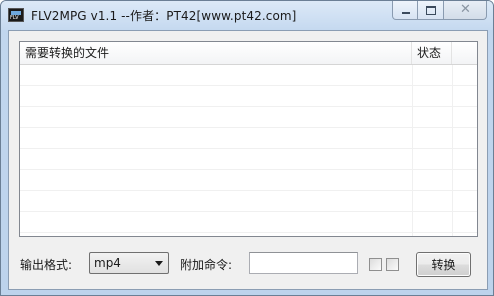 This screenshot has height=296, width=494. Describe the element at coordinates (206, 265) in the screenshot. I see `extra-command-label: 附加命令:` at that location.